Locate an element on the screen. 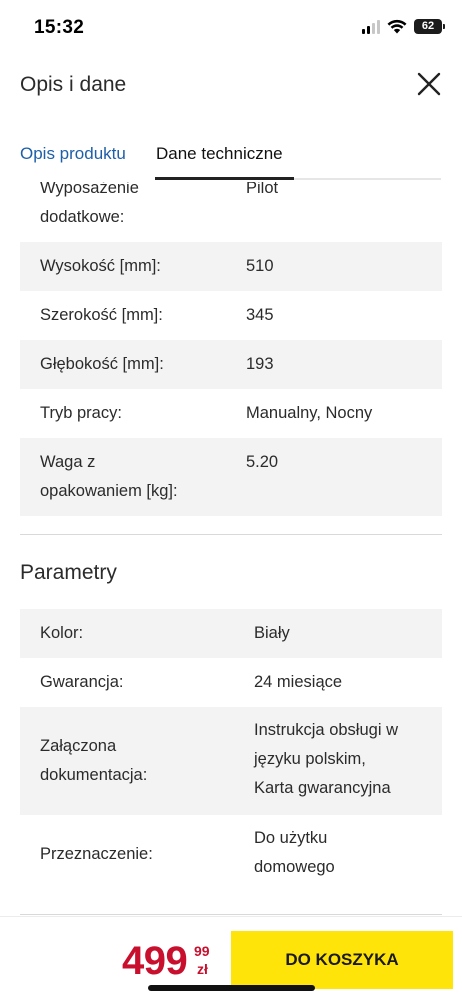 The image size is (462, 1000). spec-value: Manualny, Nocny is located at coordinates (309, 413).